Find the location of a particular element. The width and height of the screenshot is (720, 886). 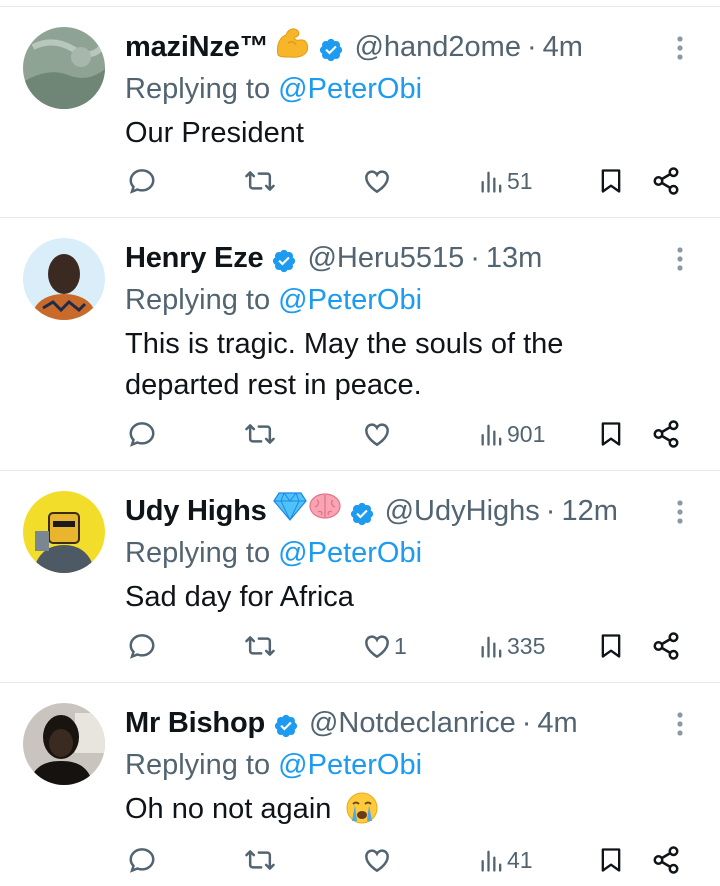

display-name: Henry Eze is located at coordinates (194, 258).